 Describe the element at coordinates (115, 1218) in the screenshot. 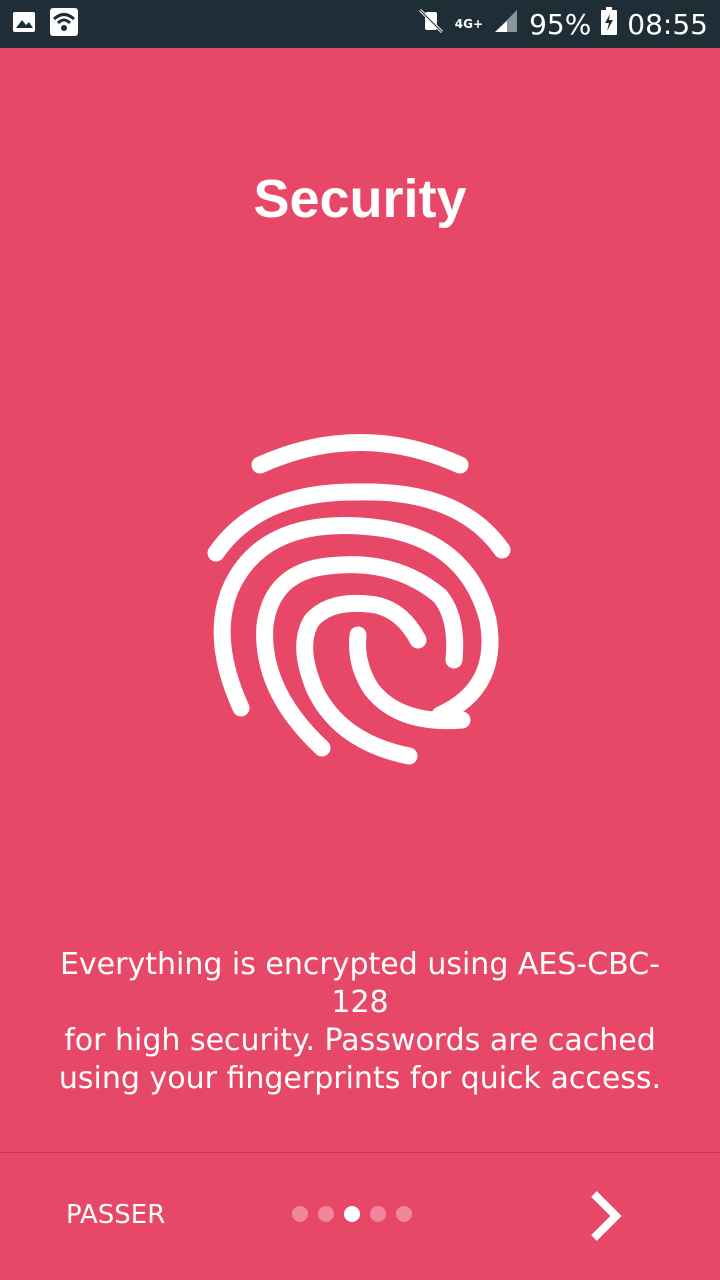

I see `skip-button: PASSER` at that location.